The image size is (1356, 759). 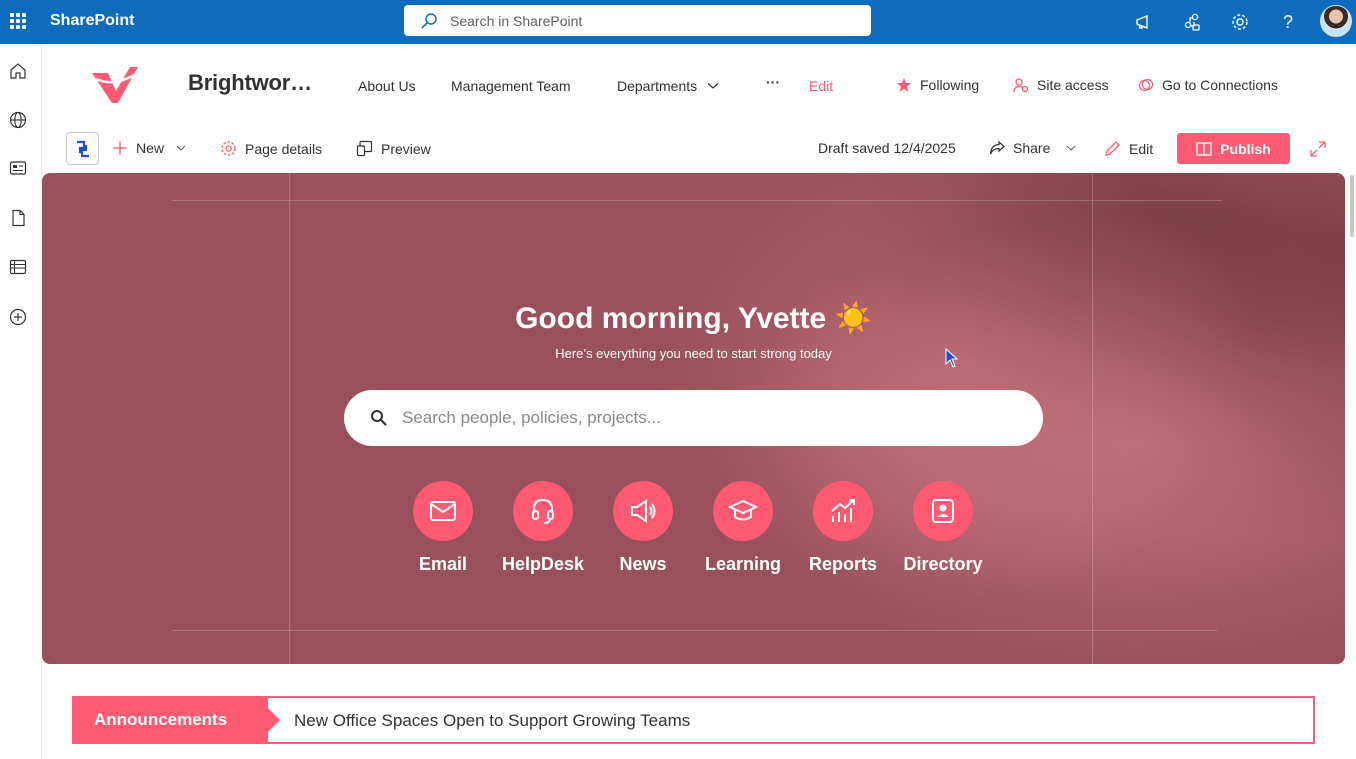 I want to click on people-icon, so click(x=1021, y=85).